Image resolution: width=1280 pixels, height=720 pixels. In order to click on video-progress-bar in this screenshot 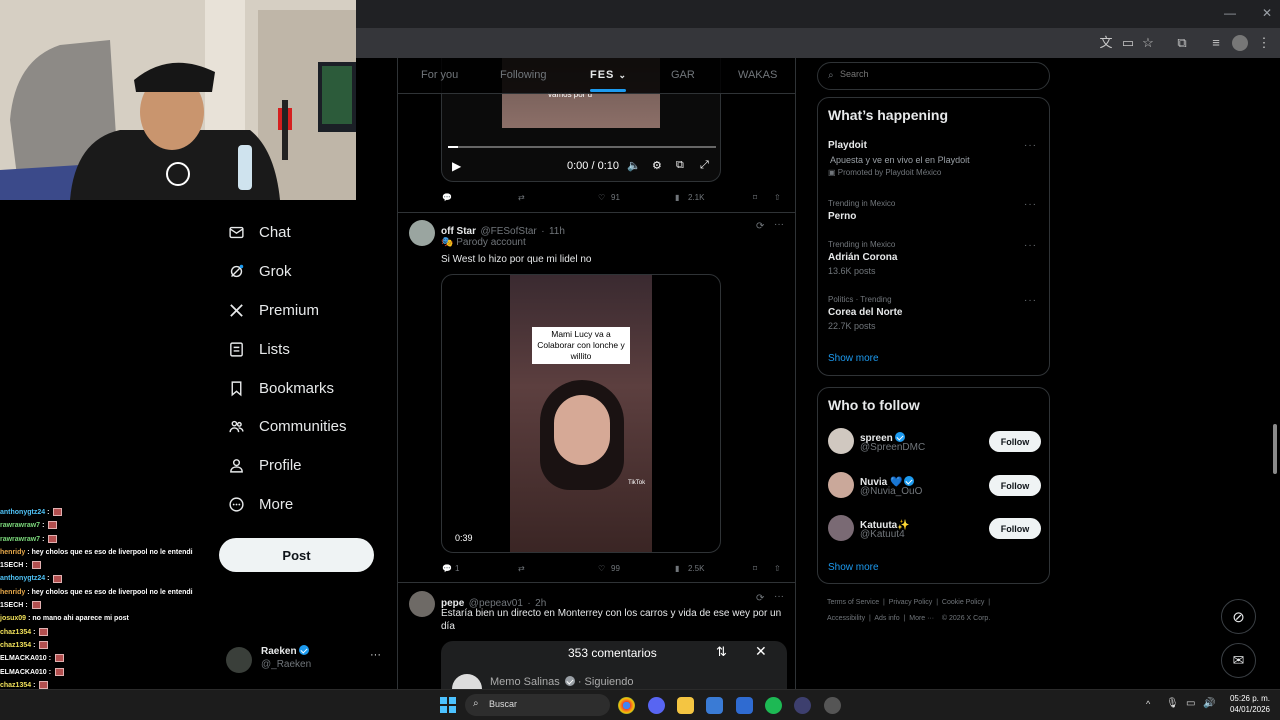, I will do `click(582, 147)`.